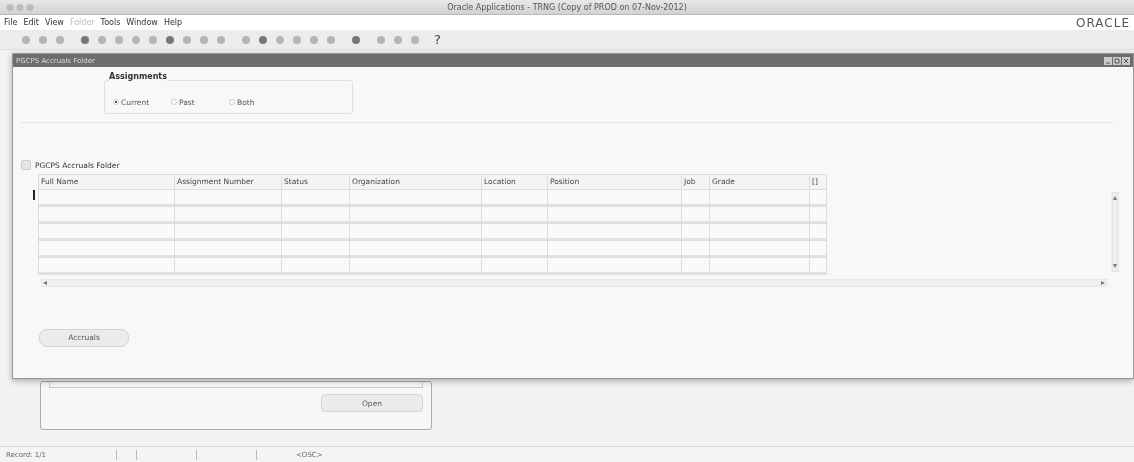 The height and width of the screenshot is (462, 1134). Describe the element at coordinates (173, 22) in the screenshot. I see `menu-item: Help` at that location.